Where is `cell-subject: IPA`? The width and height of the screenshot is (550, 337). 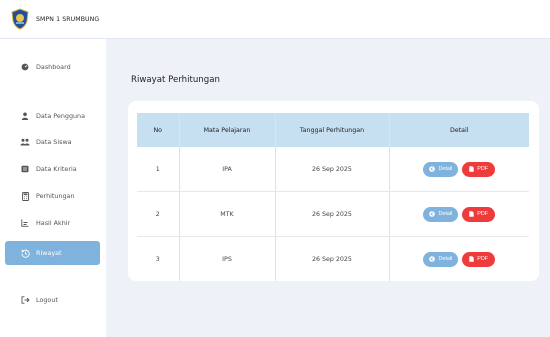 cell-subject: IPA is located at coordinates (227, 169).